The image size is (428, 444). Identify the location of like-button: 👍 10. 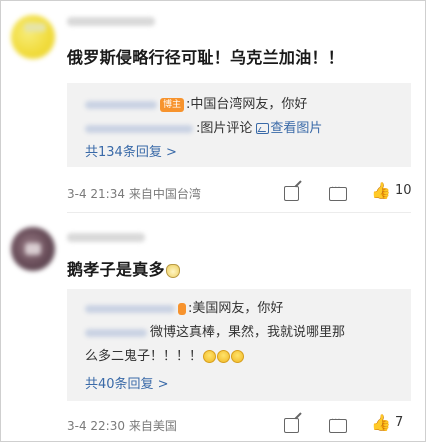
(393, 191).